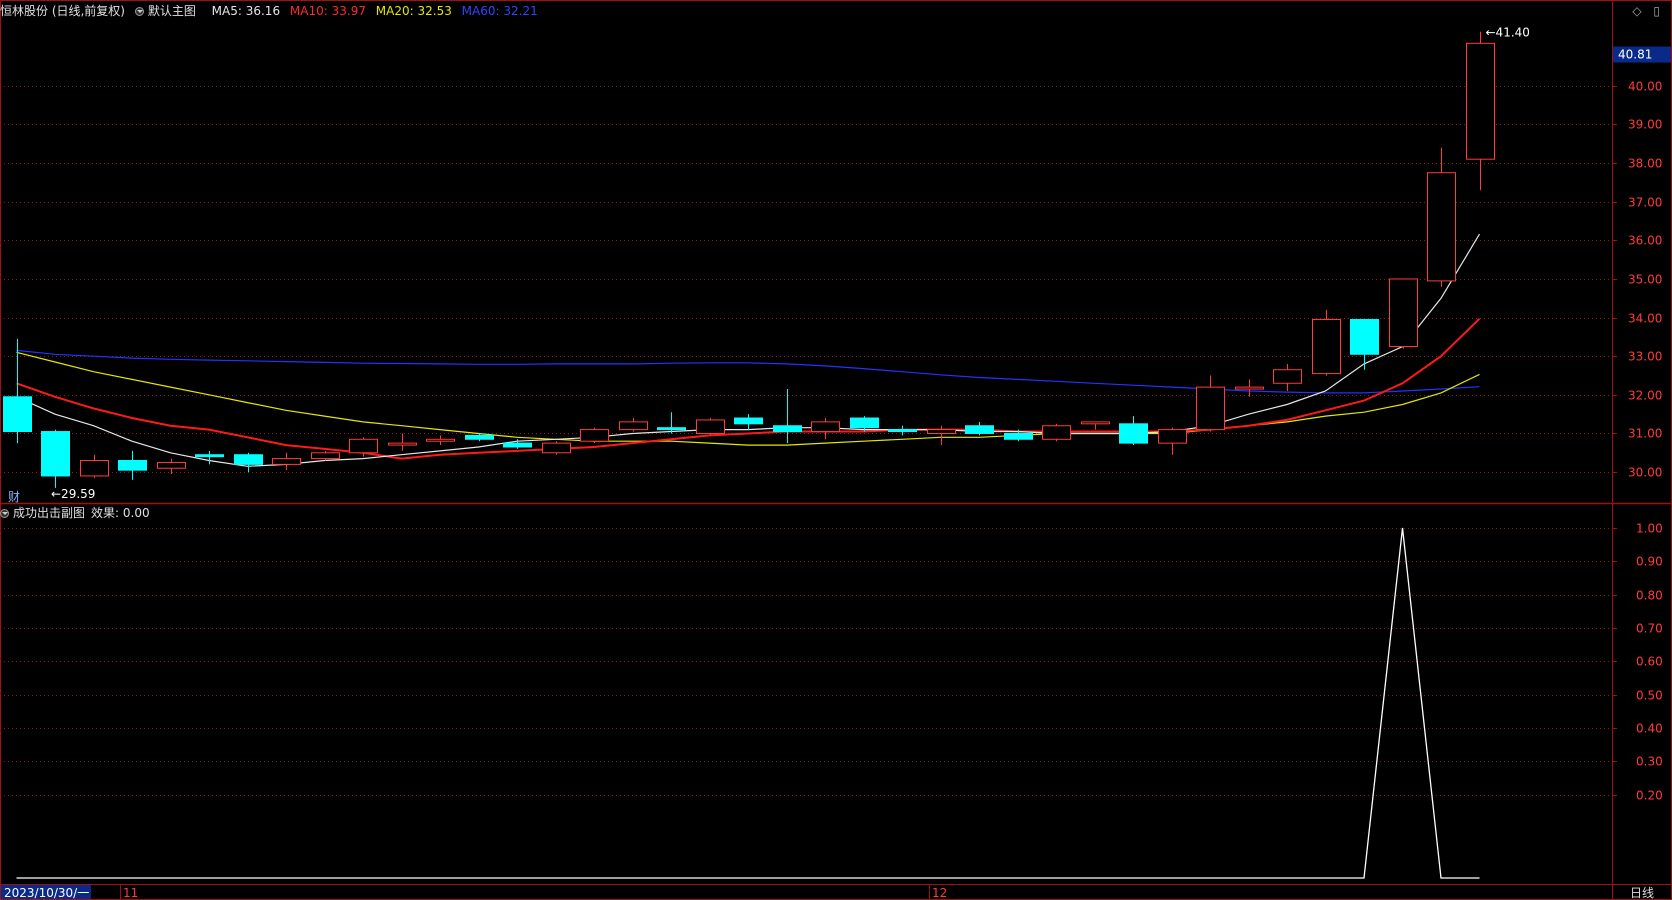  Describe the element at coordinates (748, 398) in the screenshot. I see `ma-line-ma20` at that location.